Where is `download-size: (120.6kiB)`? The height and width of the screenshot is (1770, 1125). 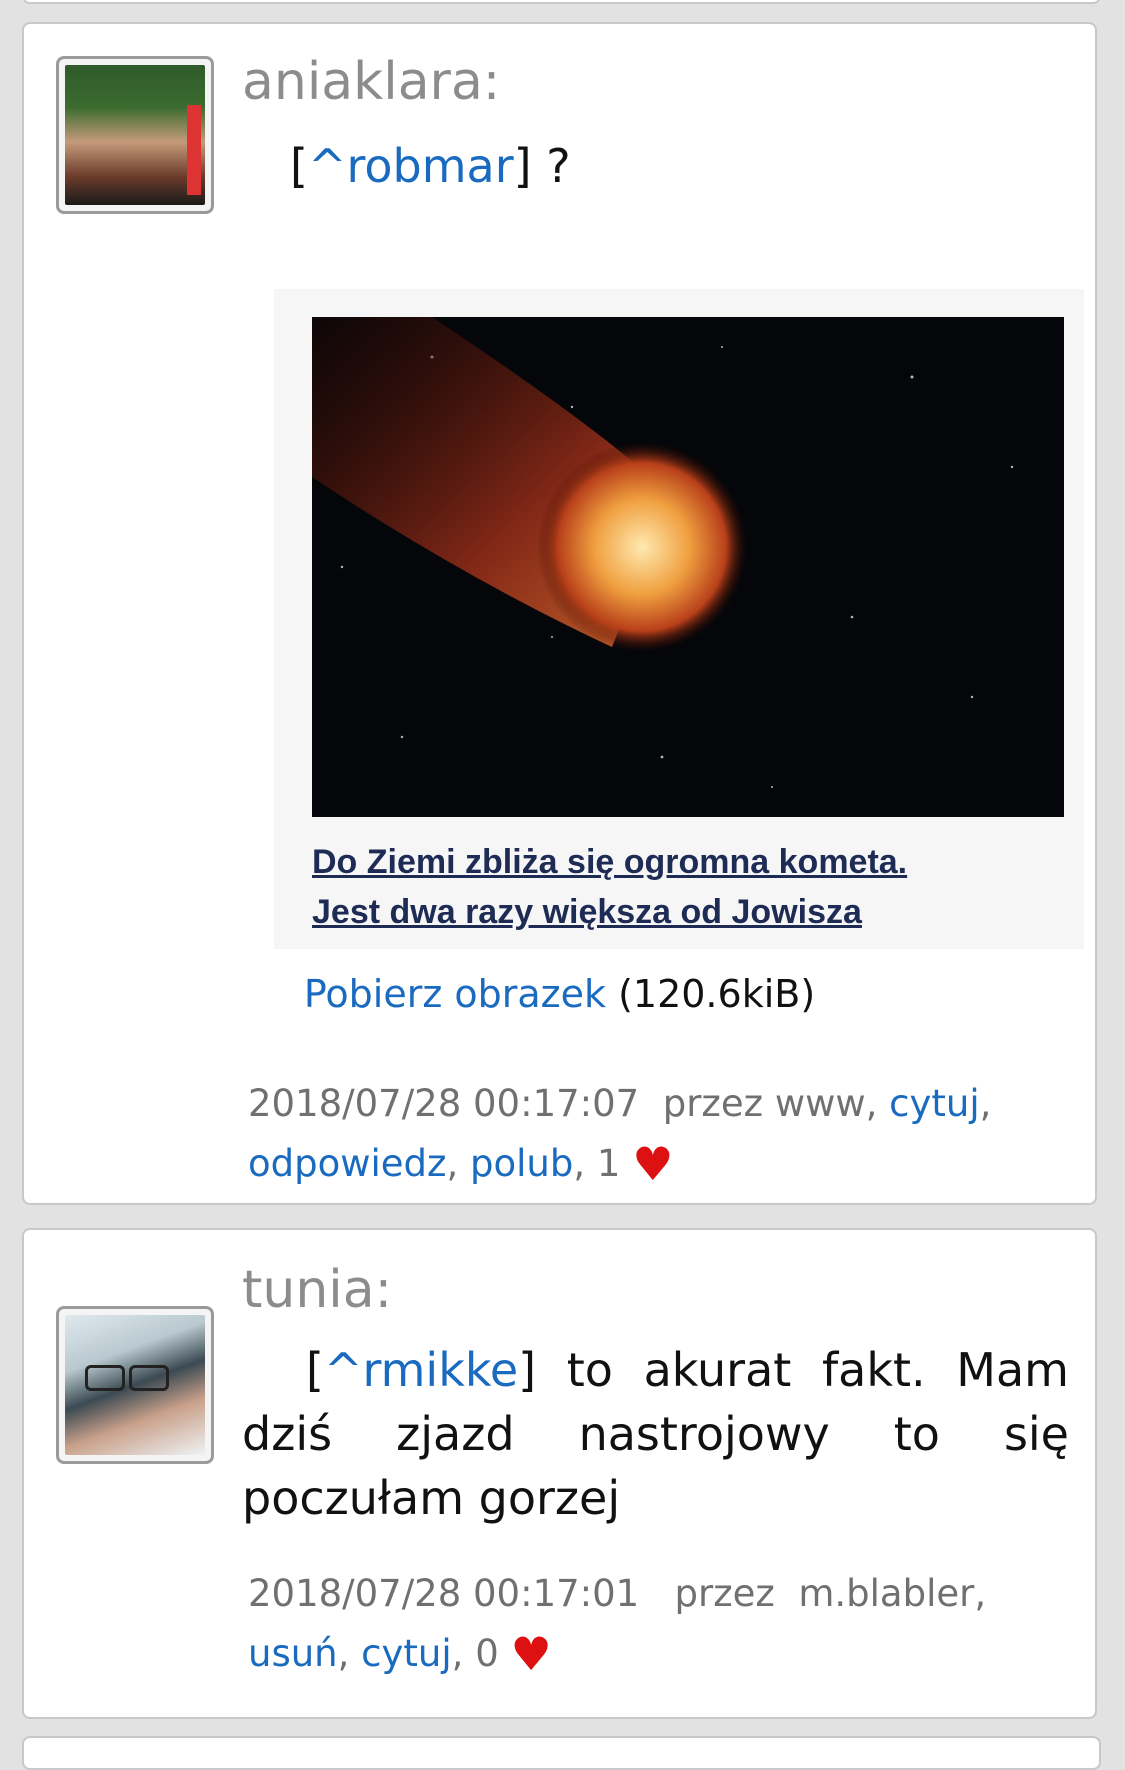 download-size: (120.6kiB) is located at coordinates (717, 994).